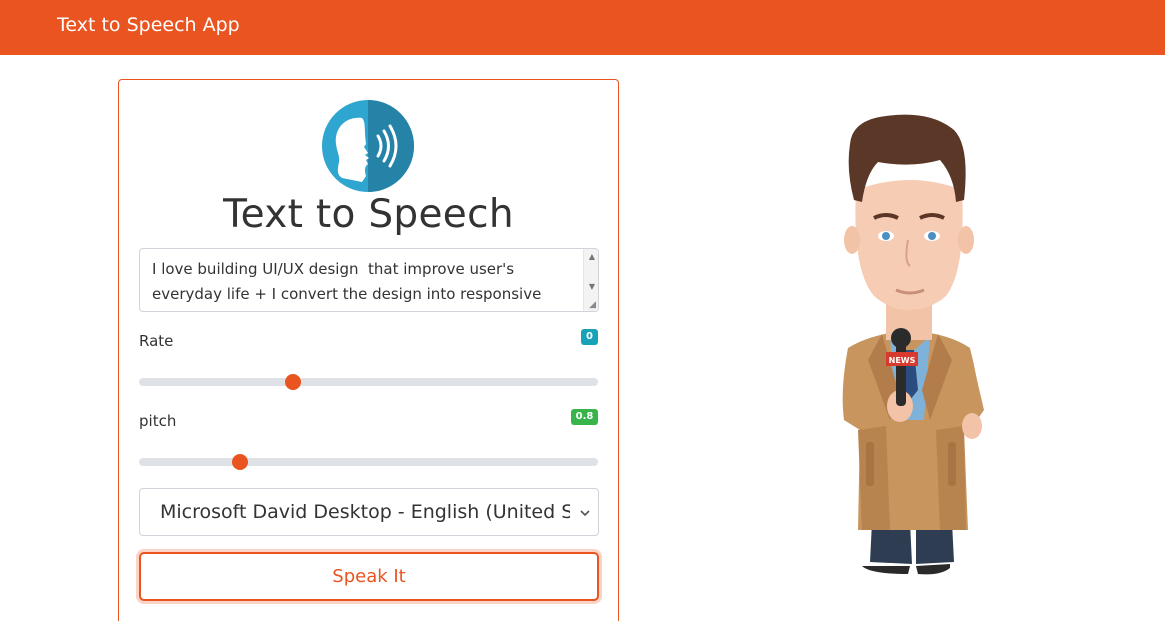 This screenshot has width=1165, height=621. I want to click on rate-slider-thumb, so click(293, 382).